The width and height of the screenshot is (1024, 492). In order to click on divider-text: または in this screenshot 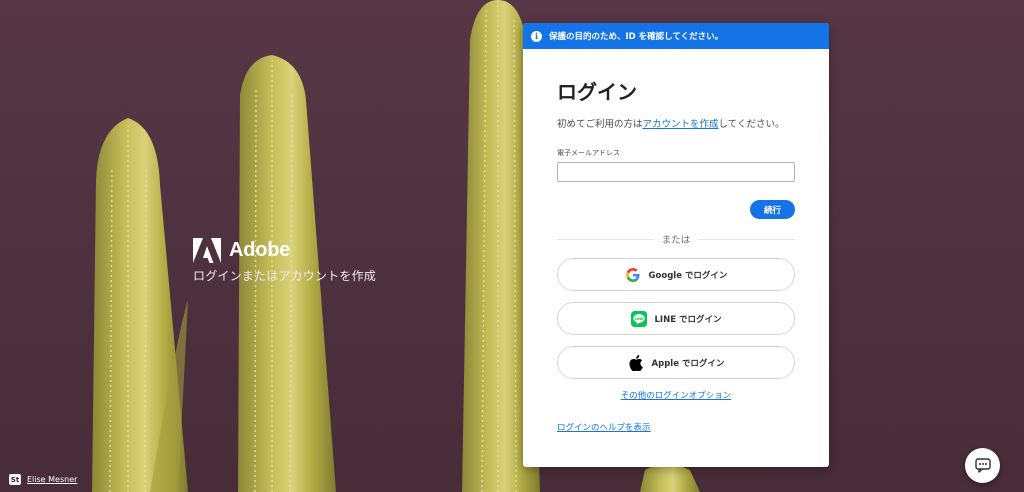, I will do `click(676, 239)`.